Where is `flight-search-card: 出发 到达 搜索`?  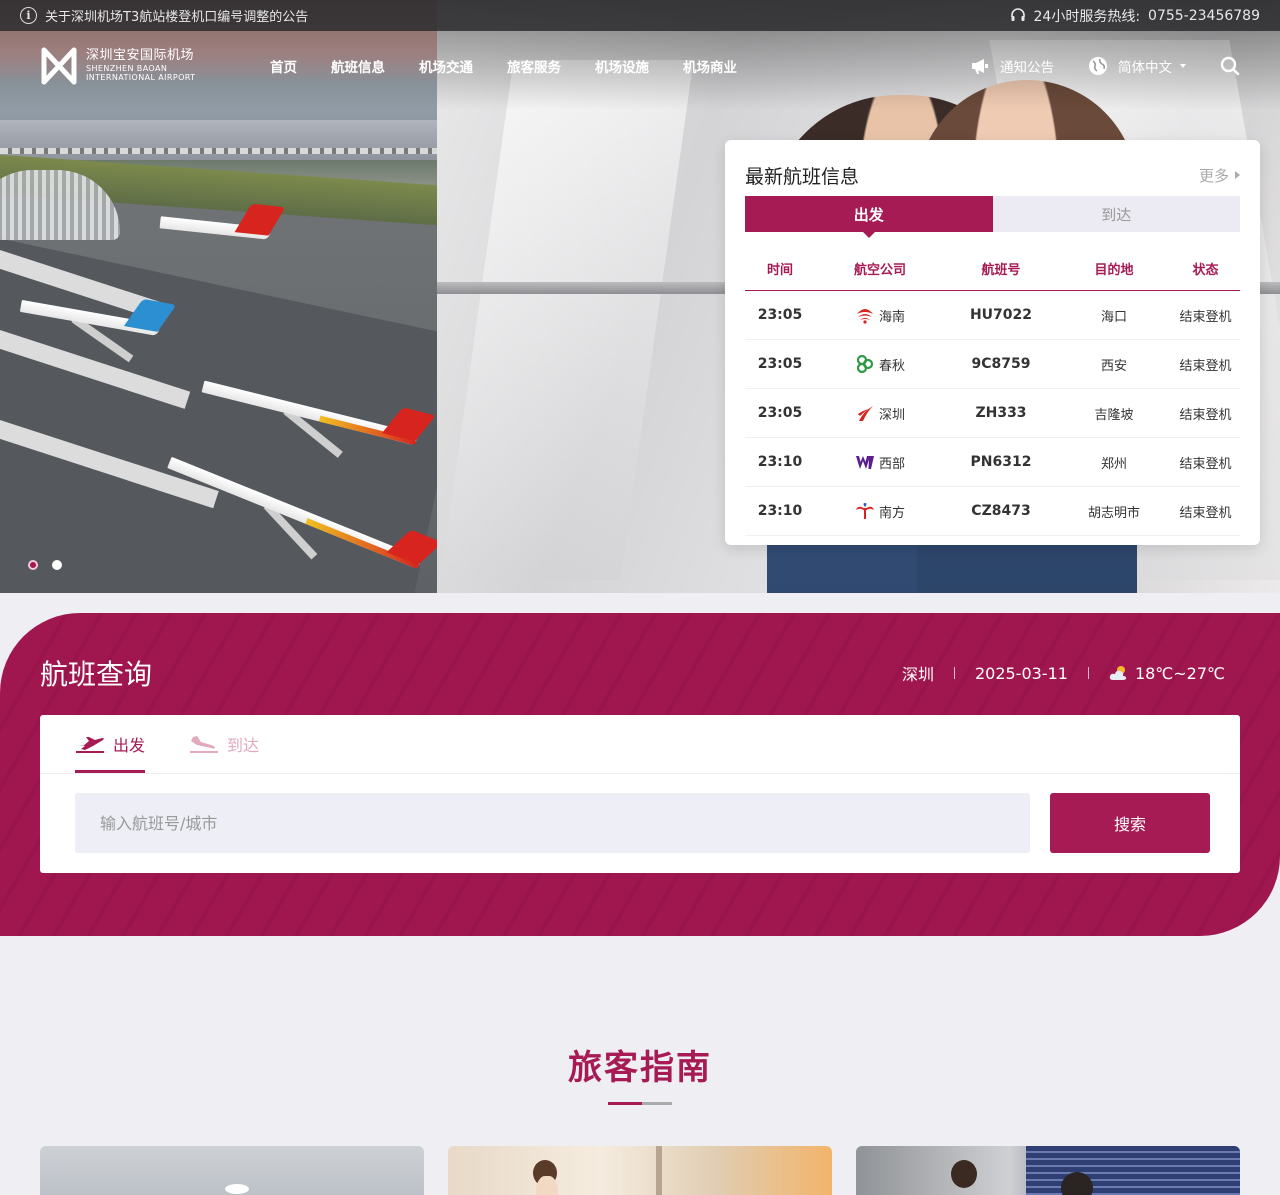 flight-search-card: 出发 到达 搜索 is located at coordinates (640, 794).